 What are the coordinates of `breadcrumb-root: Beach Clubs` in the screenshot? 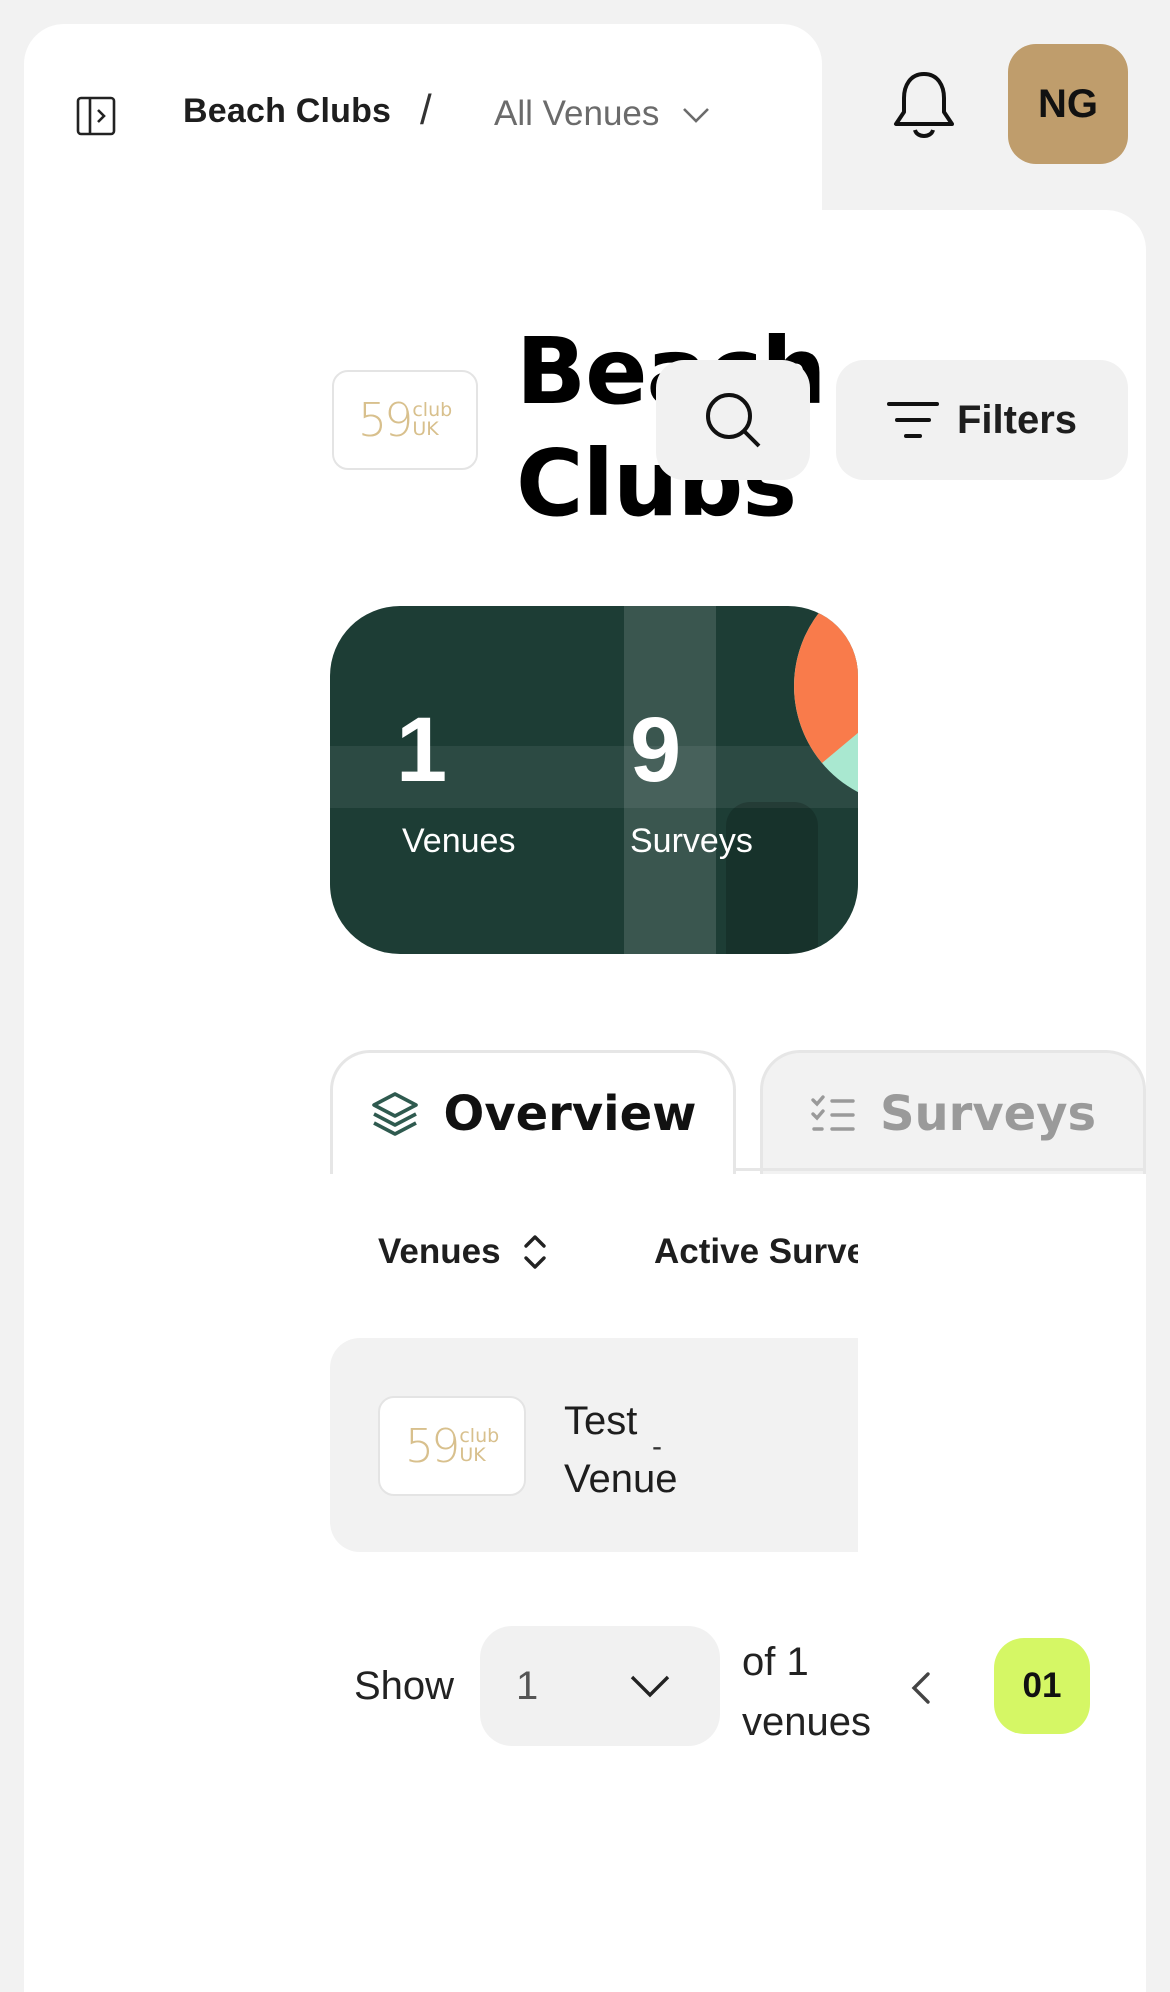 It's located at (287, 111).